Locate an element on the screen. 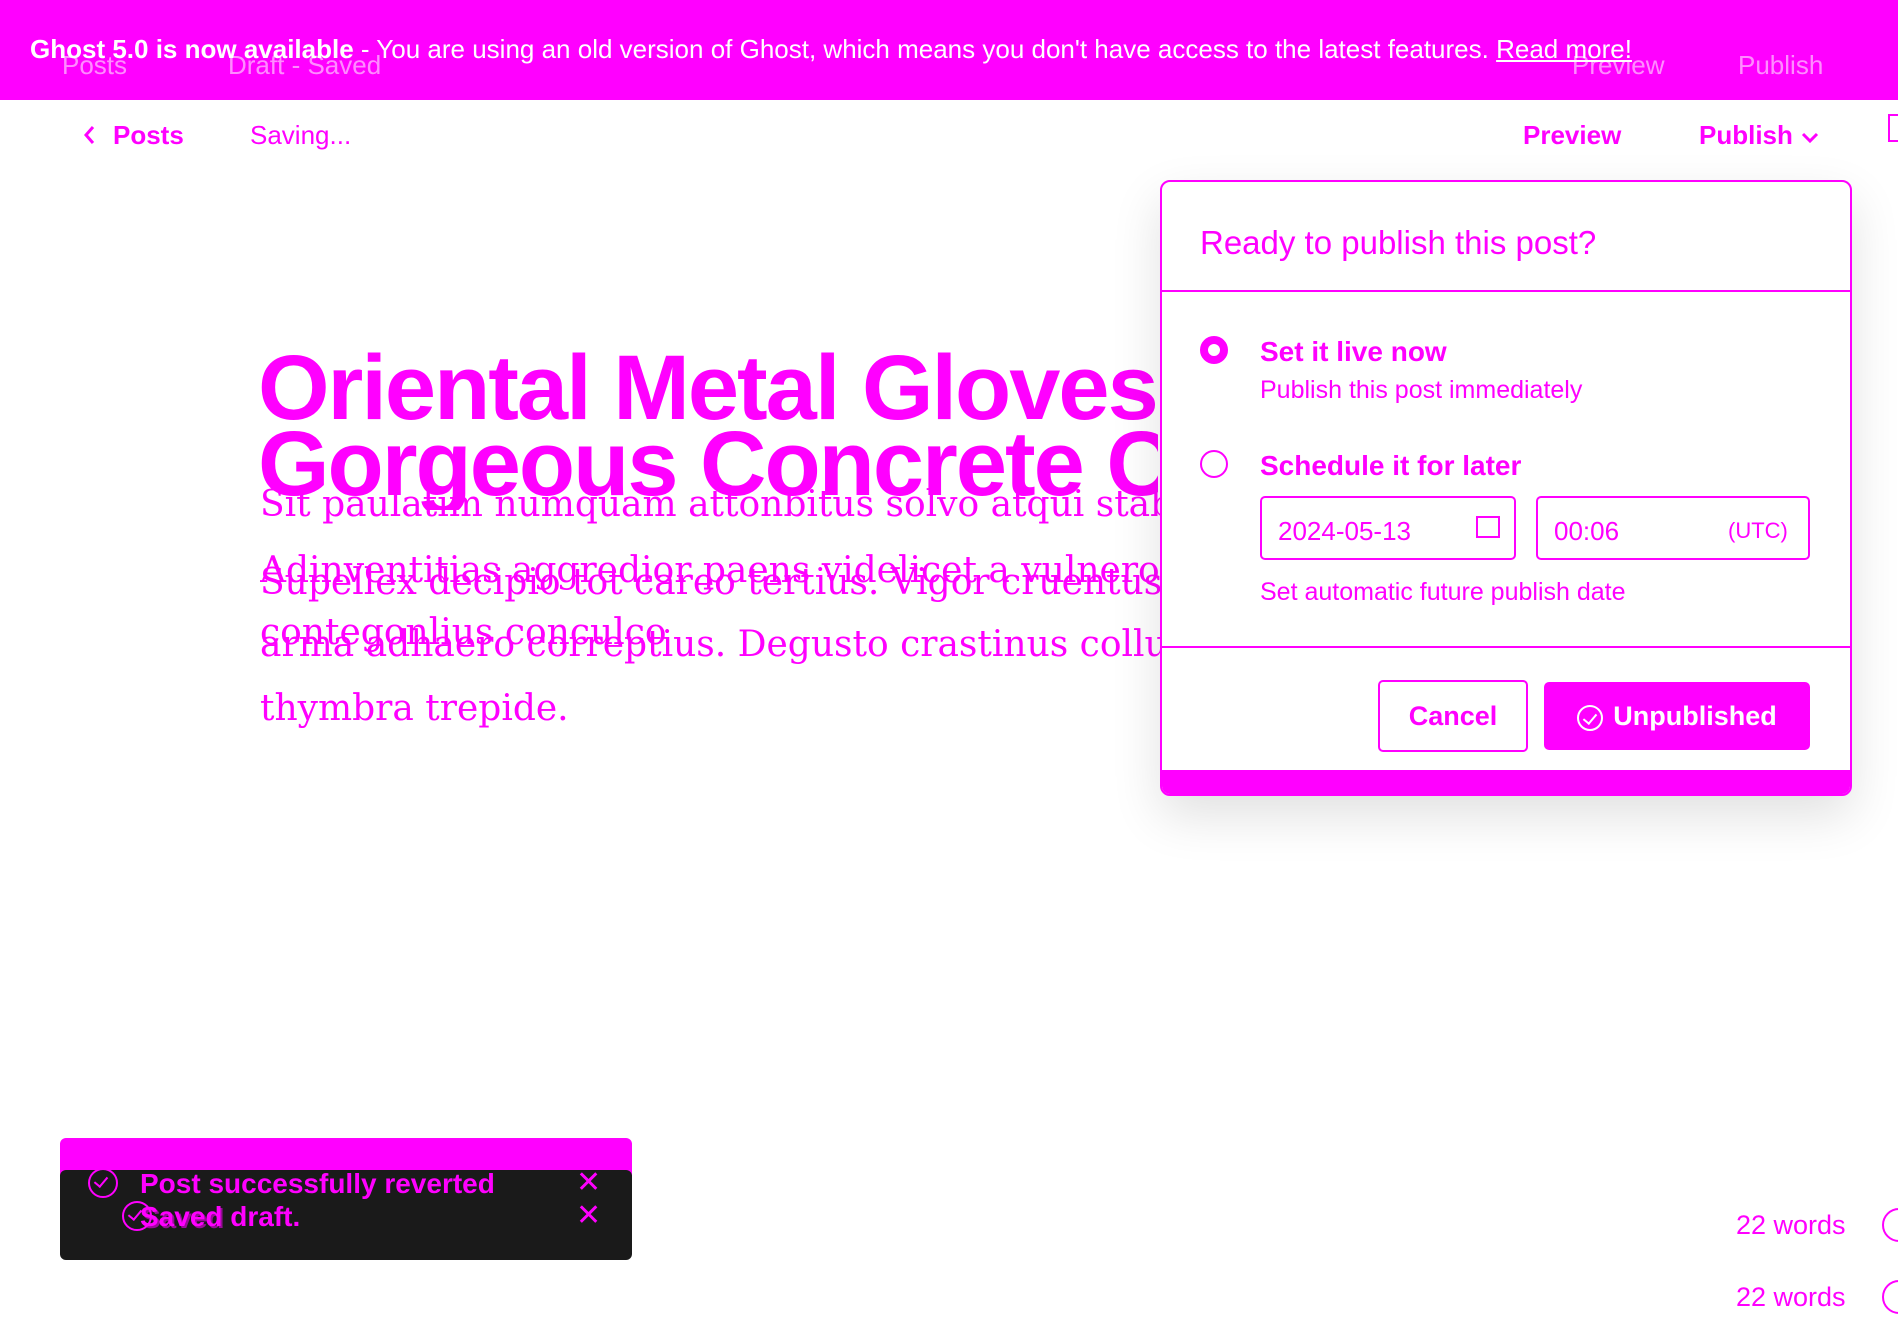 This screenshot has height=1320, width=1898. option-now-subtitle: Publish this post immediately is located at coordinates (1421, 390).